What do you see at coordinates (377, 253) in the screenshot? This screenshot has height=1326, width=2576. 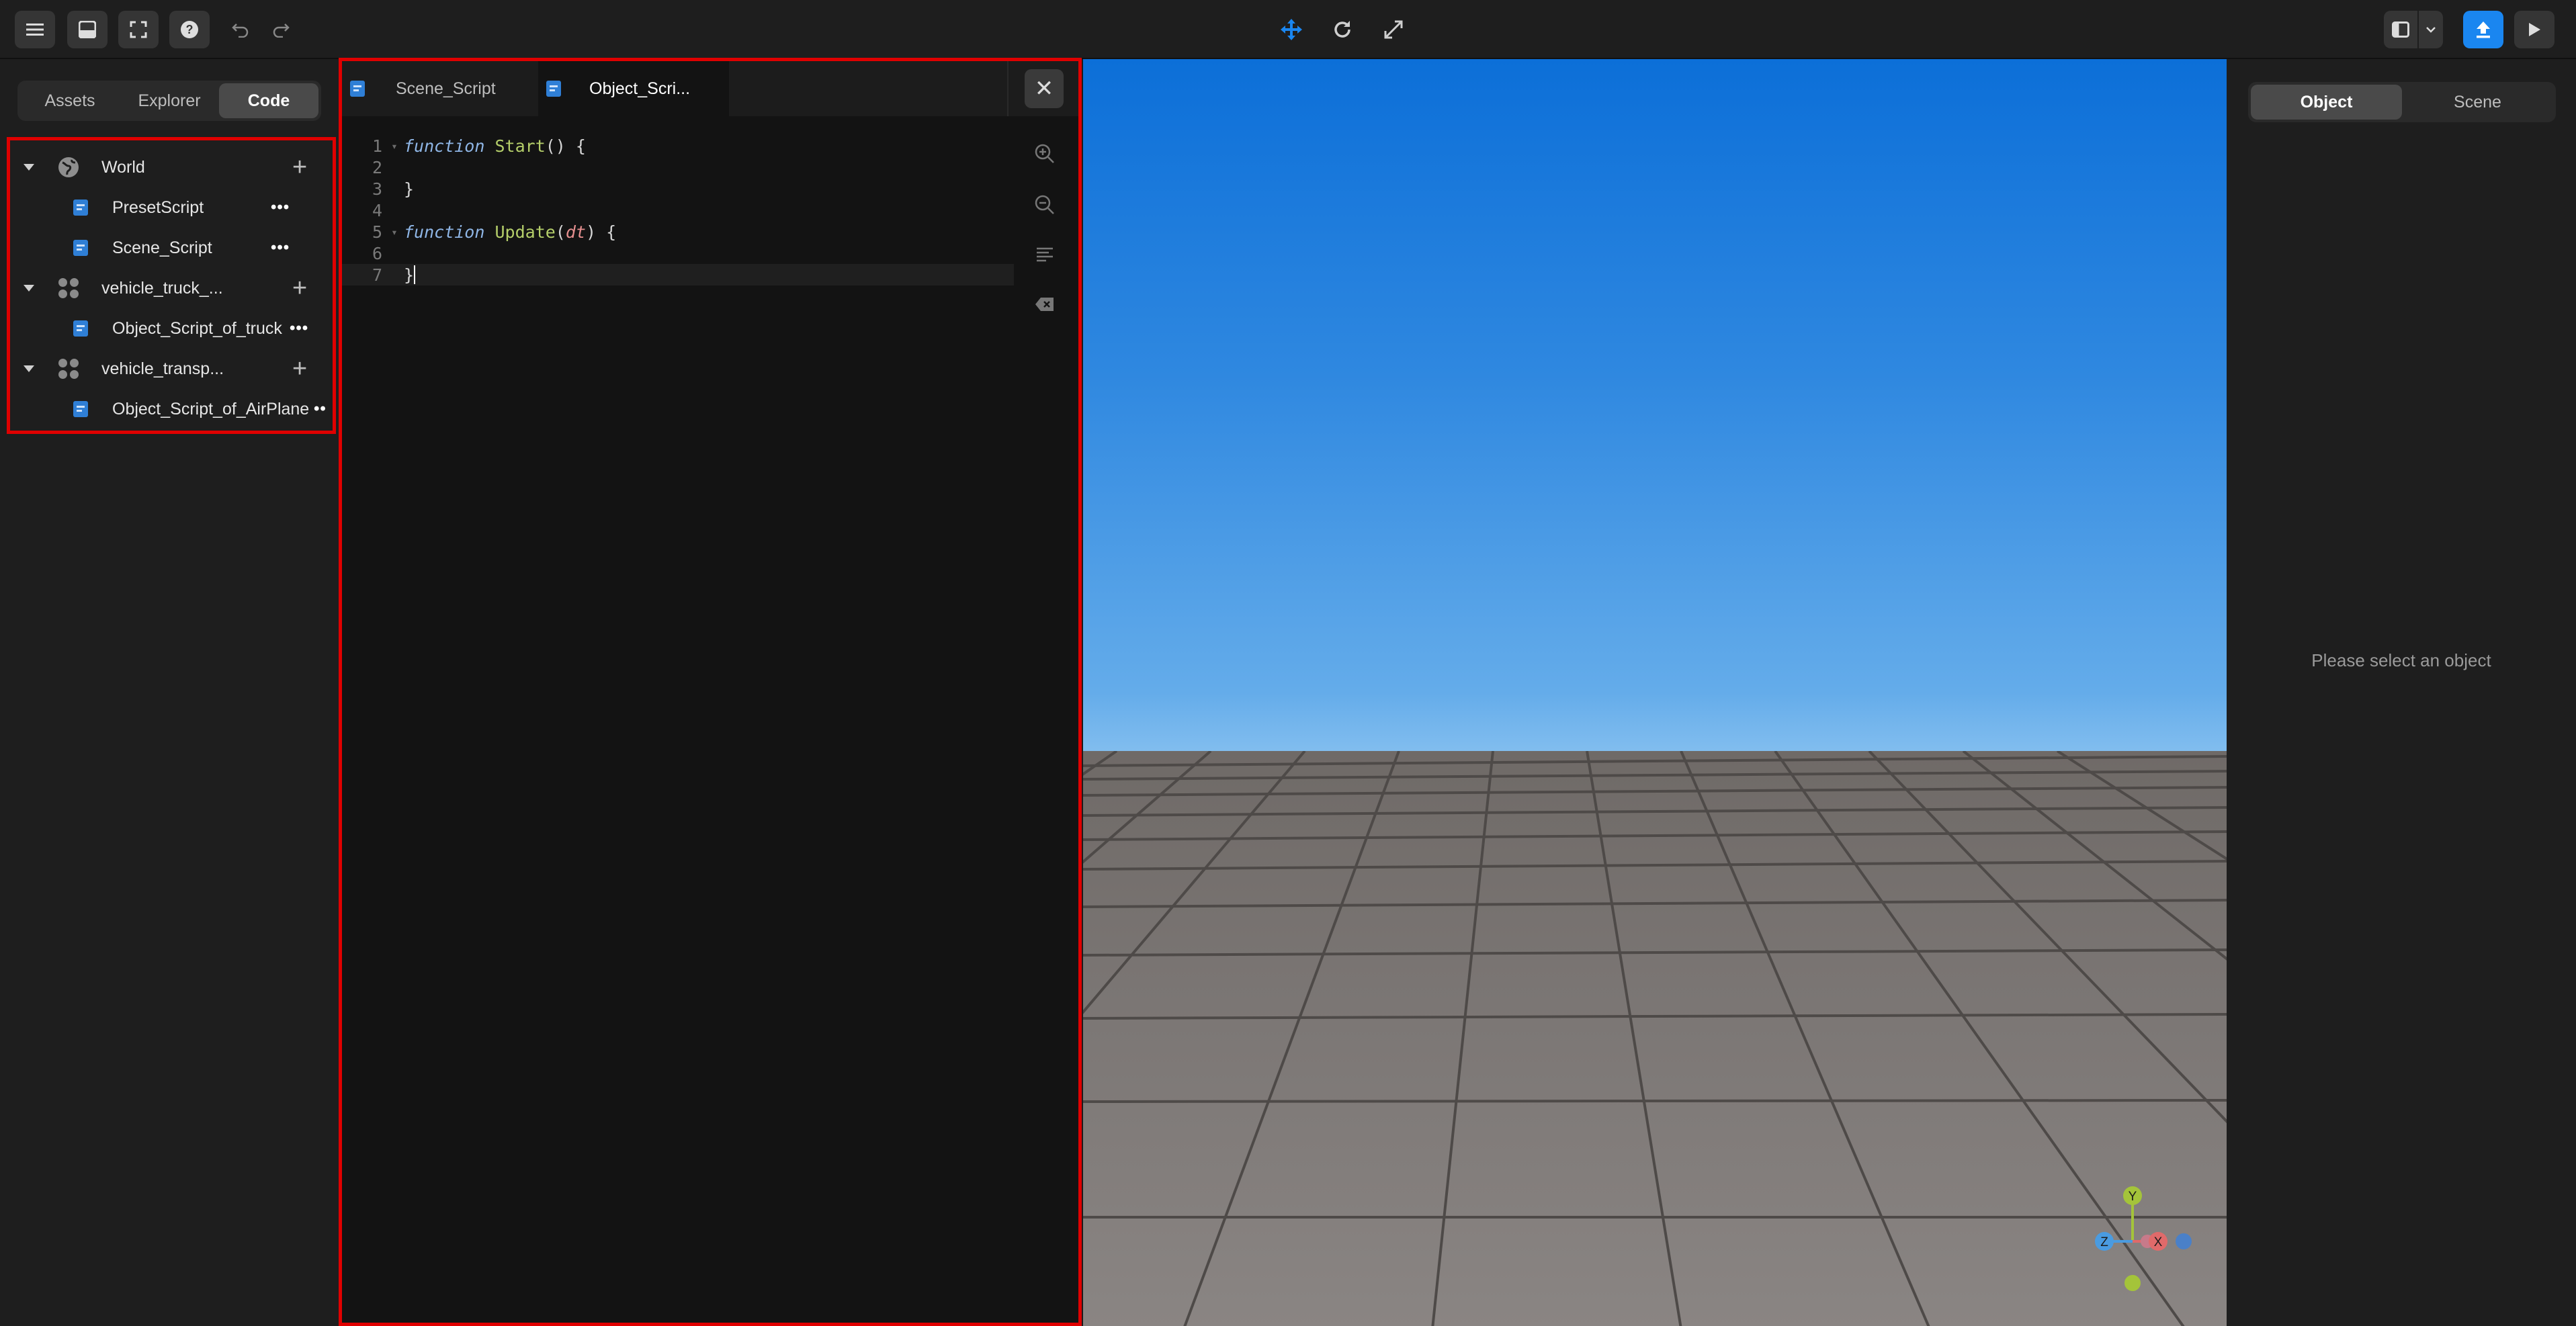 I see `line-number: 6` at bounding box center [377, 253].